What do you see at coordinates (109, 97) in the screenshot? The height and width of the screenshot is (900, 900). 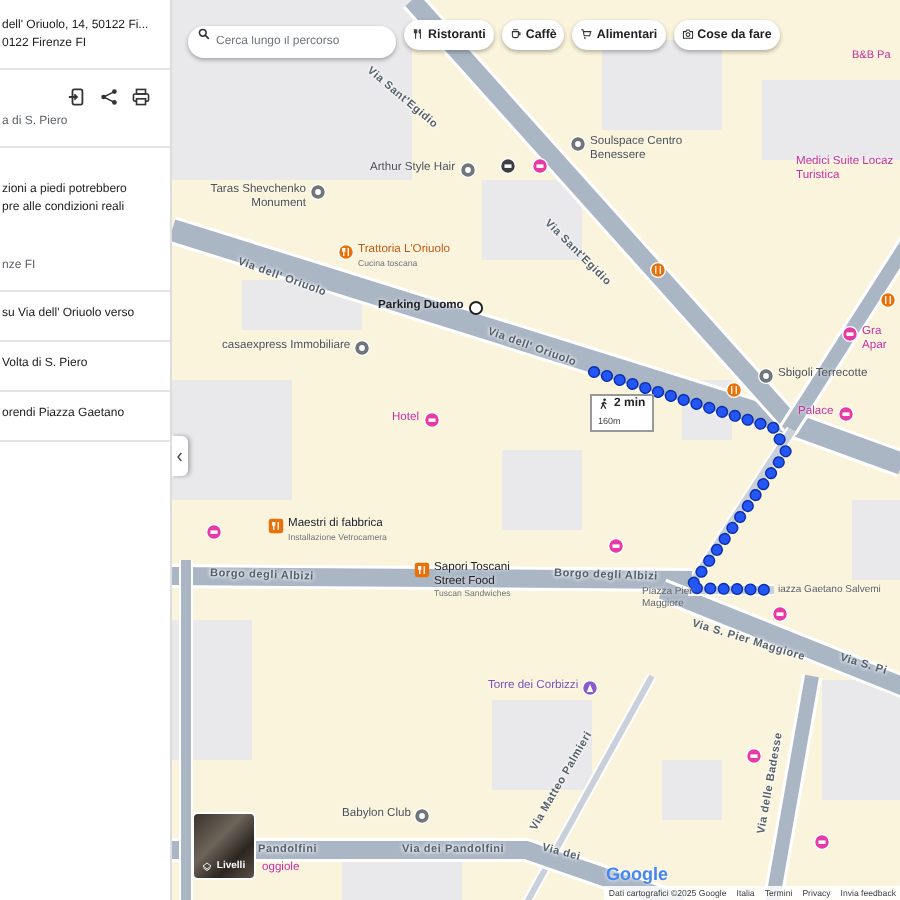 I see `share-icon` at bounding box center [109, 97].